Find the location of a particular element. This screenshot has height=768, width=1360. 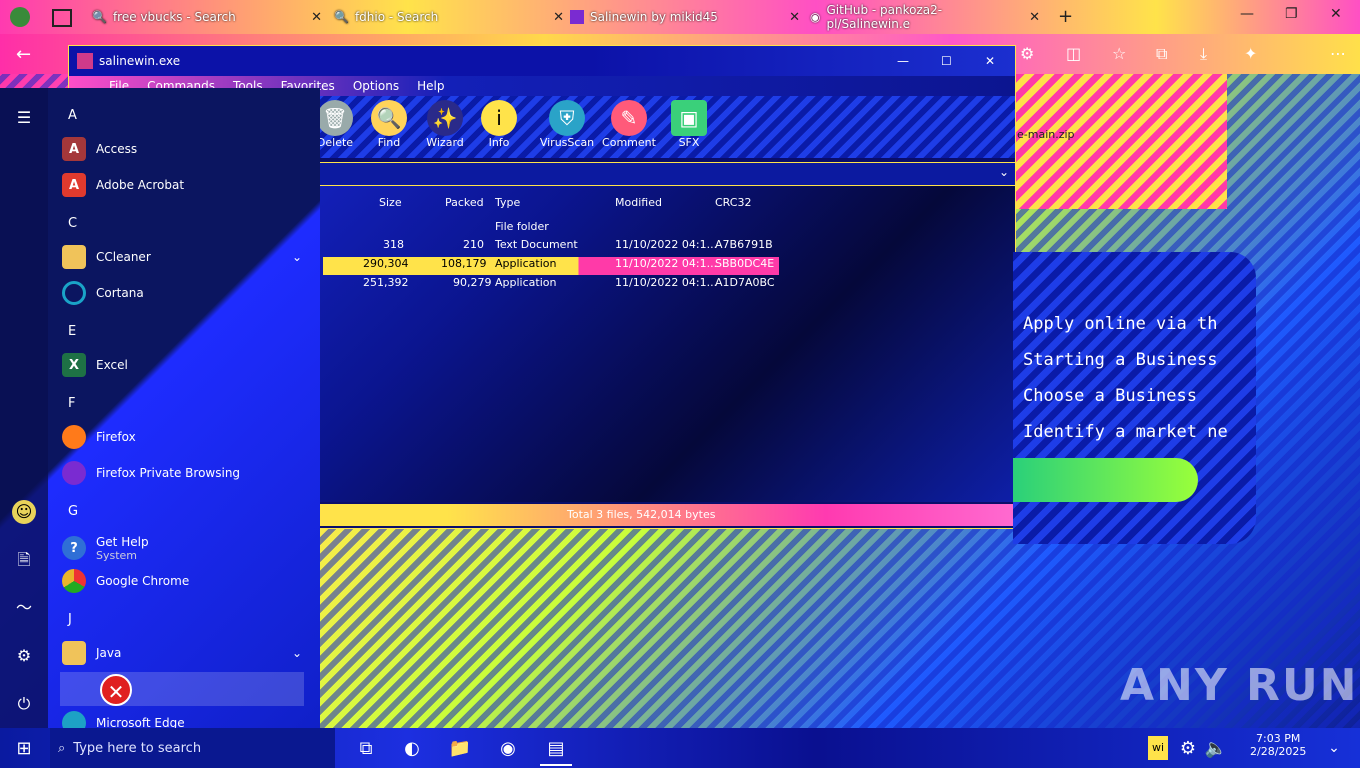

panel-line: Identify a market ne is located at coordinates (1125, 432).